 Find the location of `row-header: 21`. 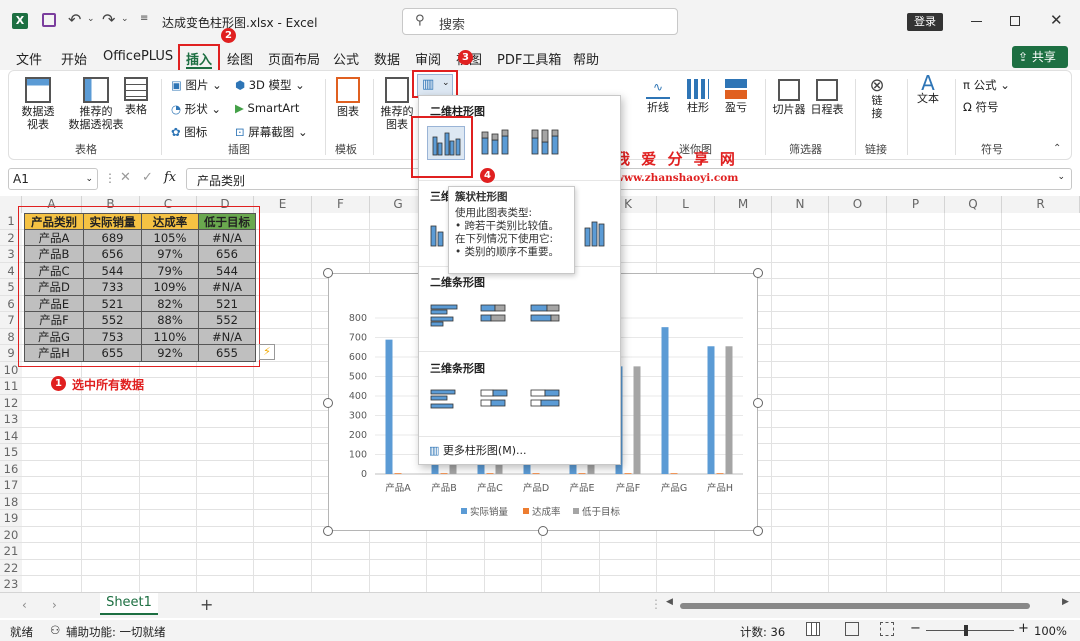

row-header: 21 is located at coordinates (11, 551).